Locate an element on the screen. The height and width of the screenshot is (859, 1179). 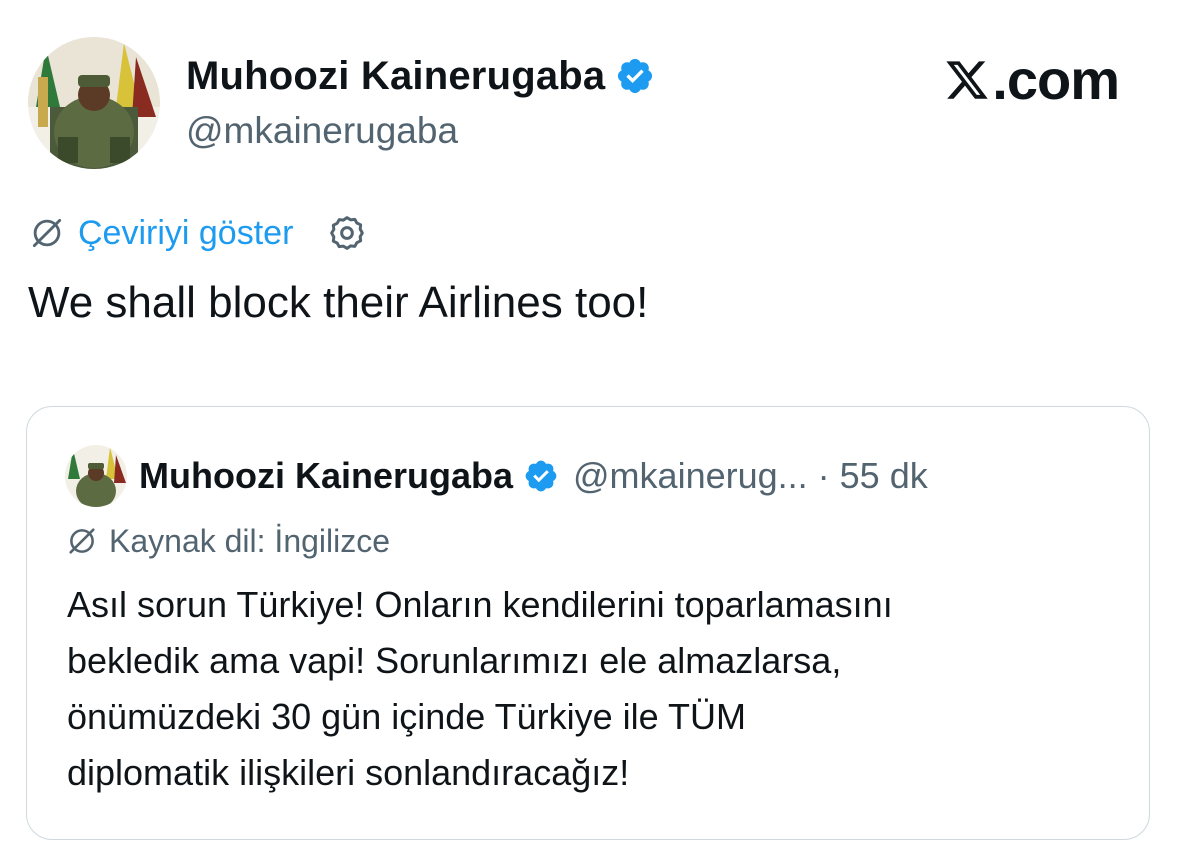
author-display-name: Muhoozi Kainerugaba is located at coordinates (420, 76).